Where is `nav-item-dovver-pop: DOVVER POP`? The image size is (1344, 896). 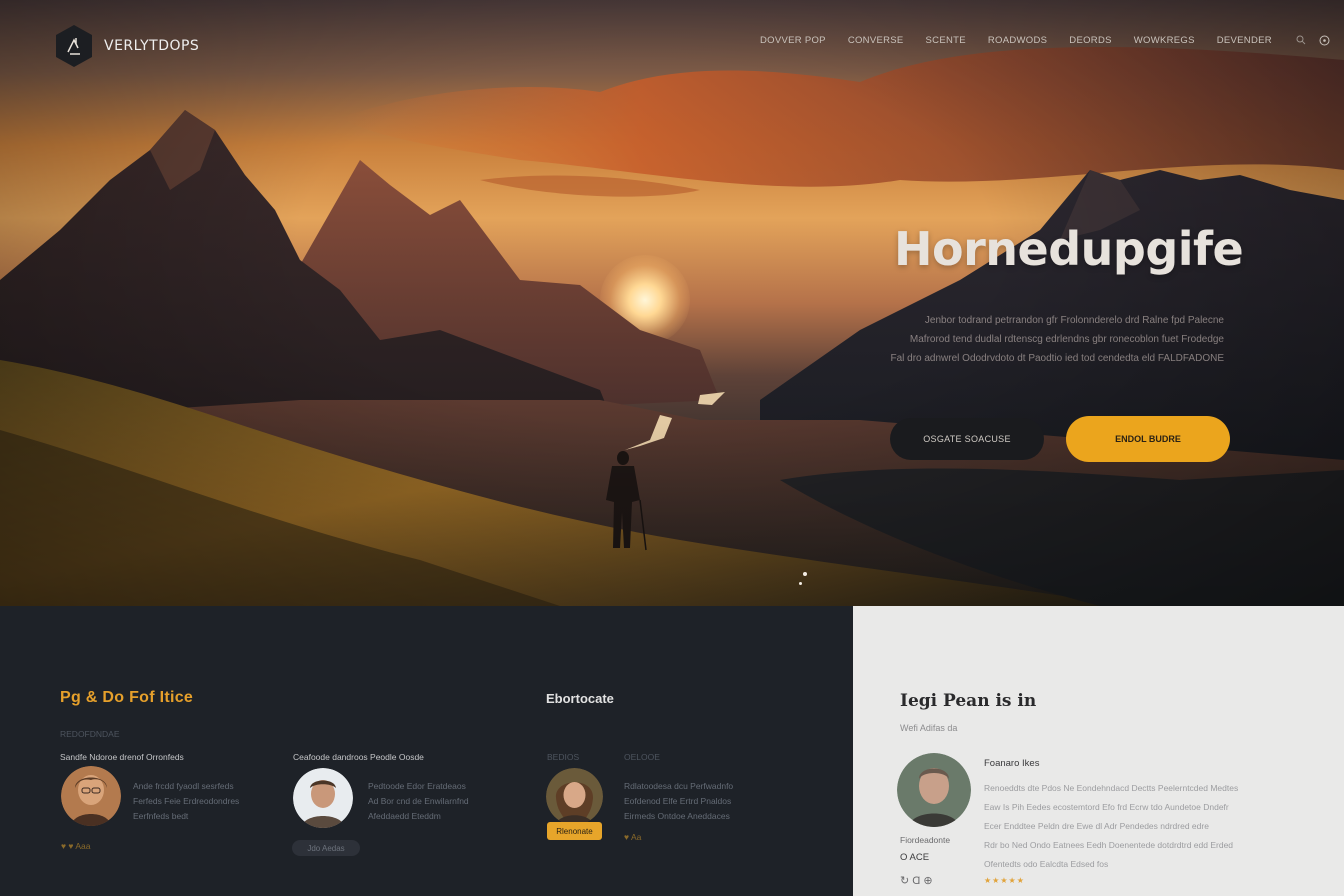
nav-item-dovver-pop: DOVVER POP is located at coordinates (793, 40).